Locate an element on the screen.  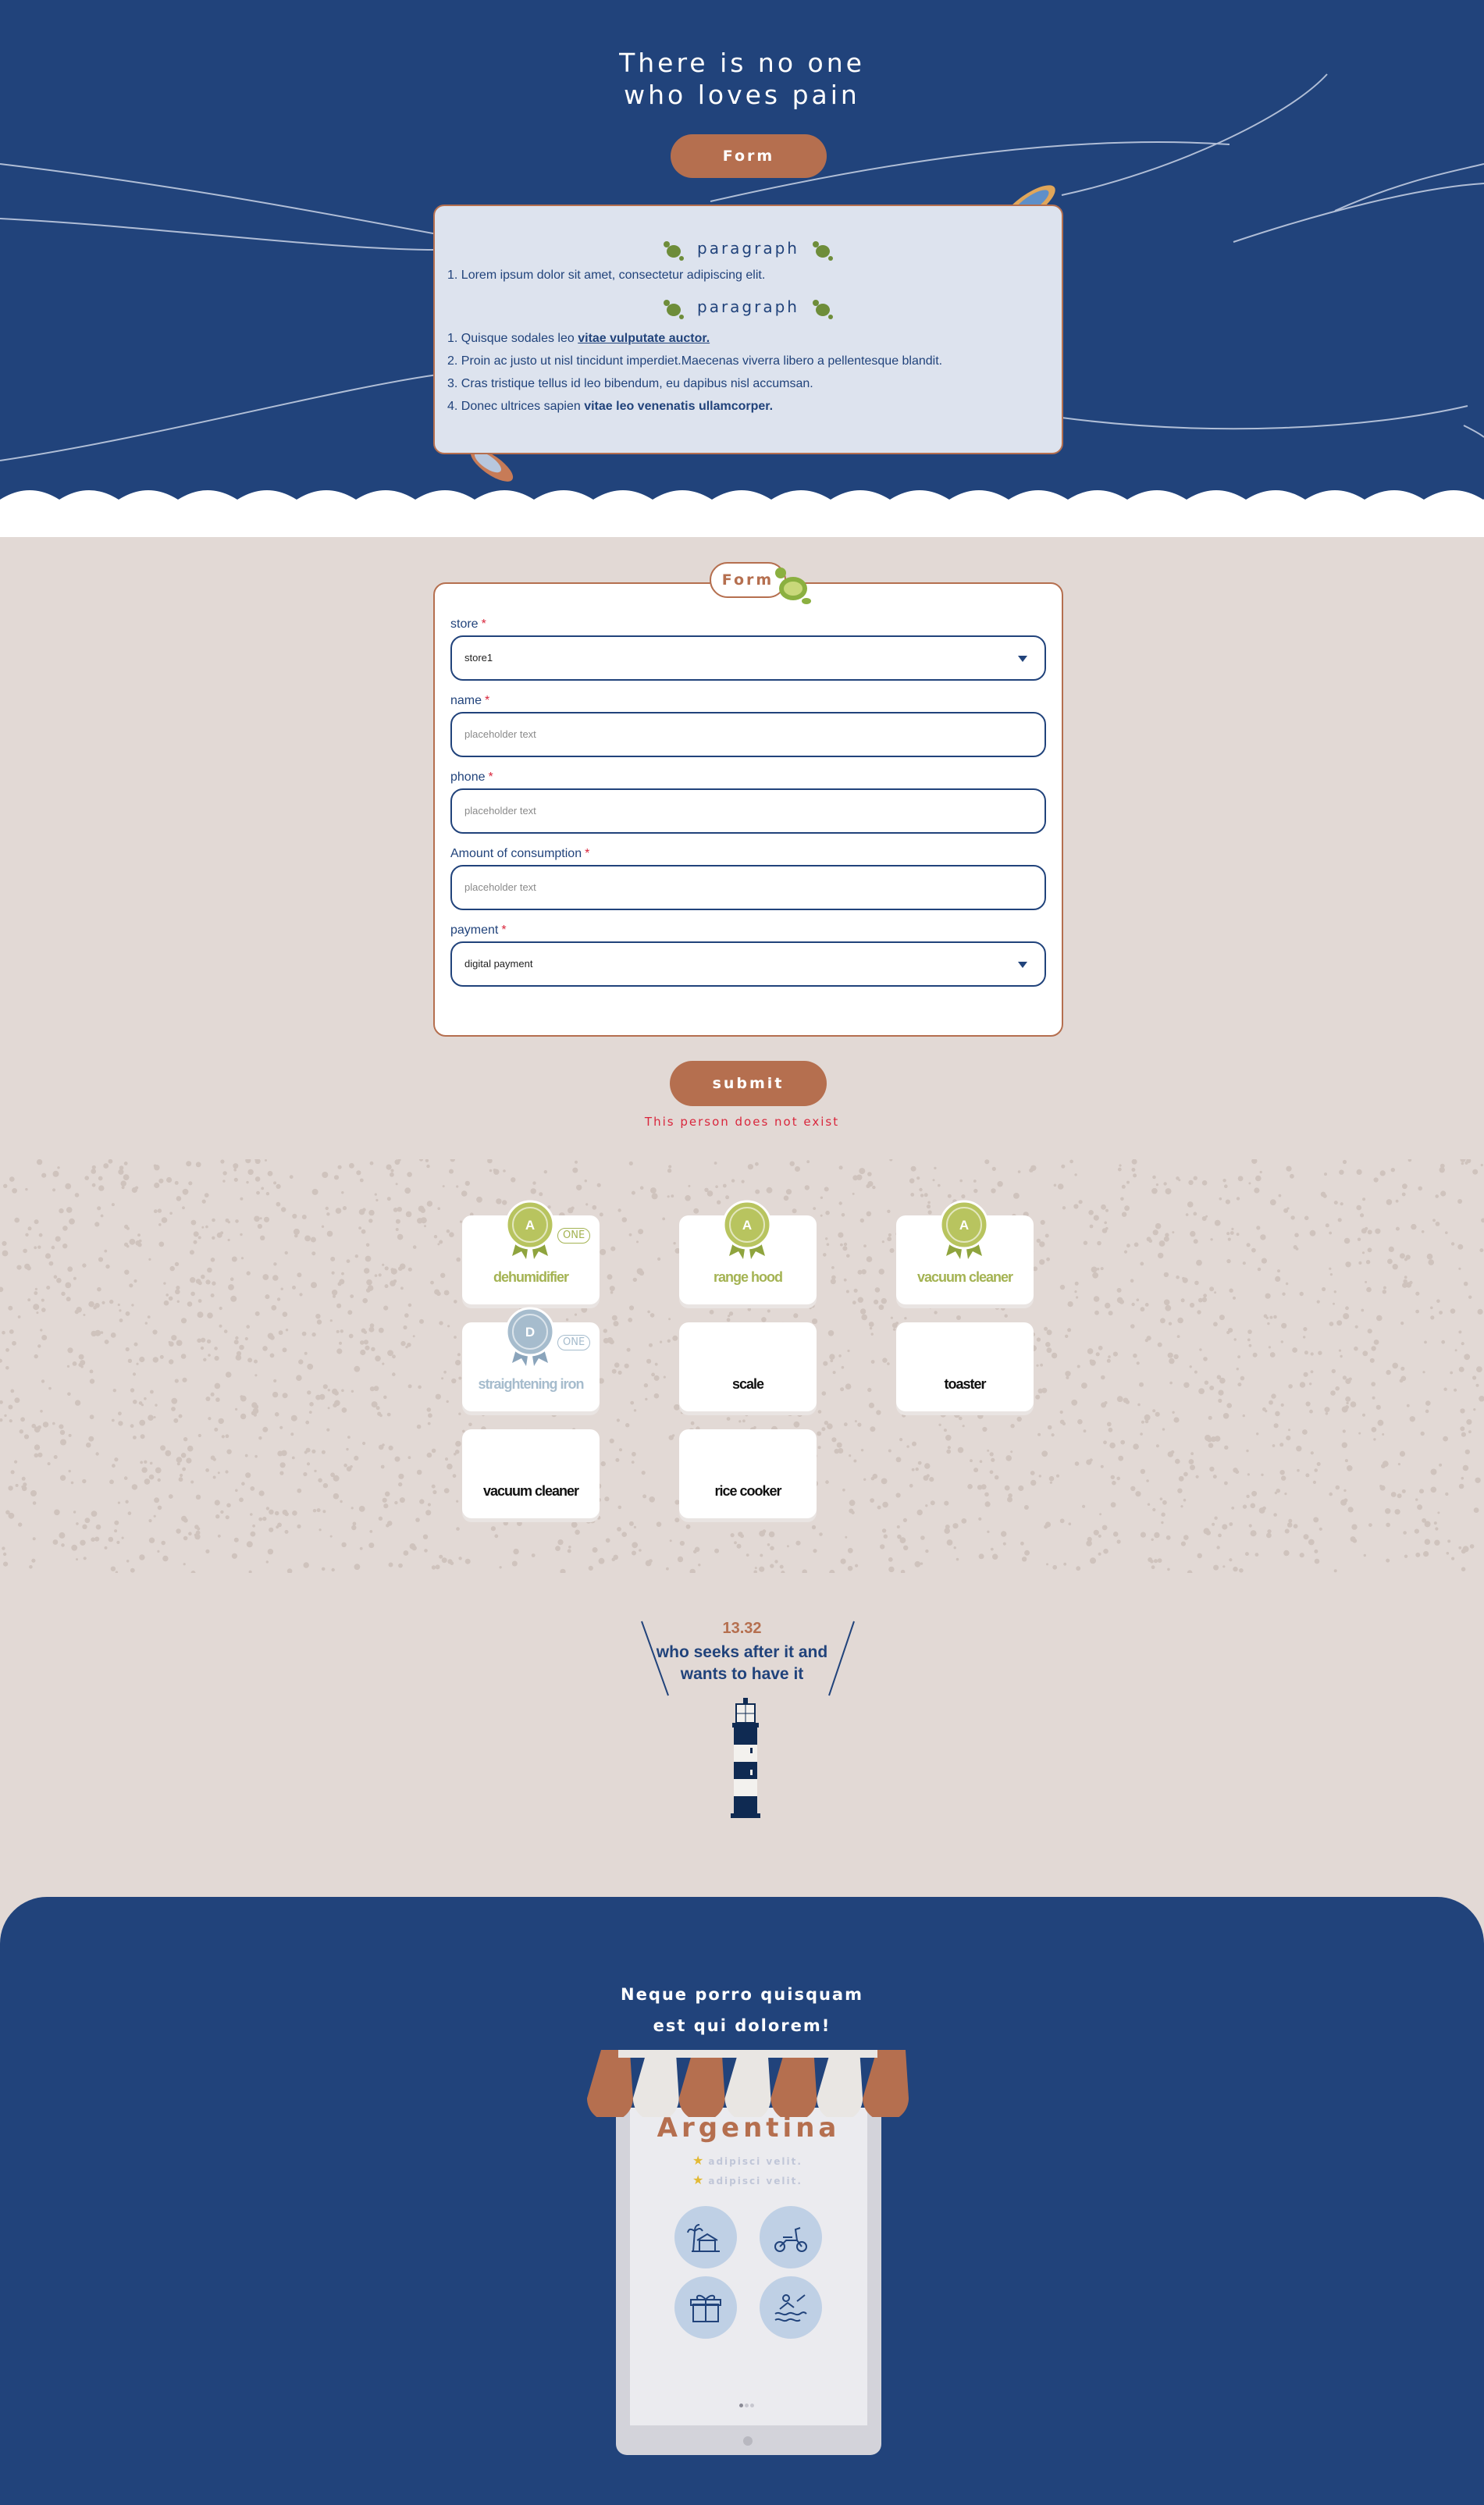
submit-button: submit is located at coordinates (748, 1083).